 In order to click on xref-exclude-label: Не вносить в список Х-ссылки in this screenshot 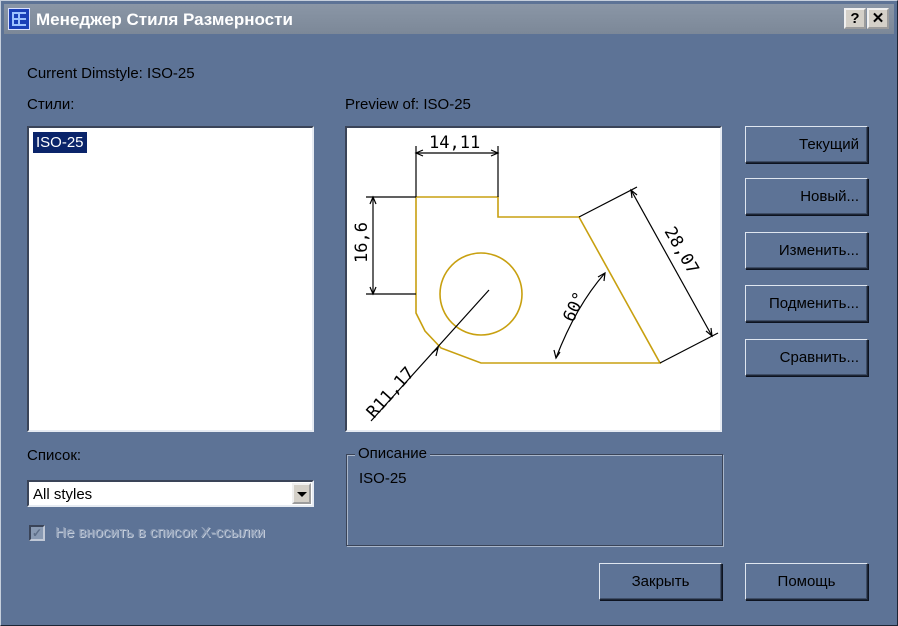, I will do `click(160, 532)`.